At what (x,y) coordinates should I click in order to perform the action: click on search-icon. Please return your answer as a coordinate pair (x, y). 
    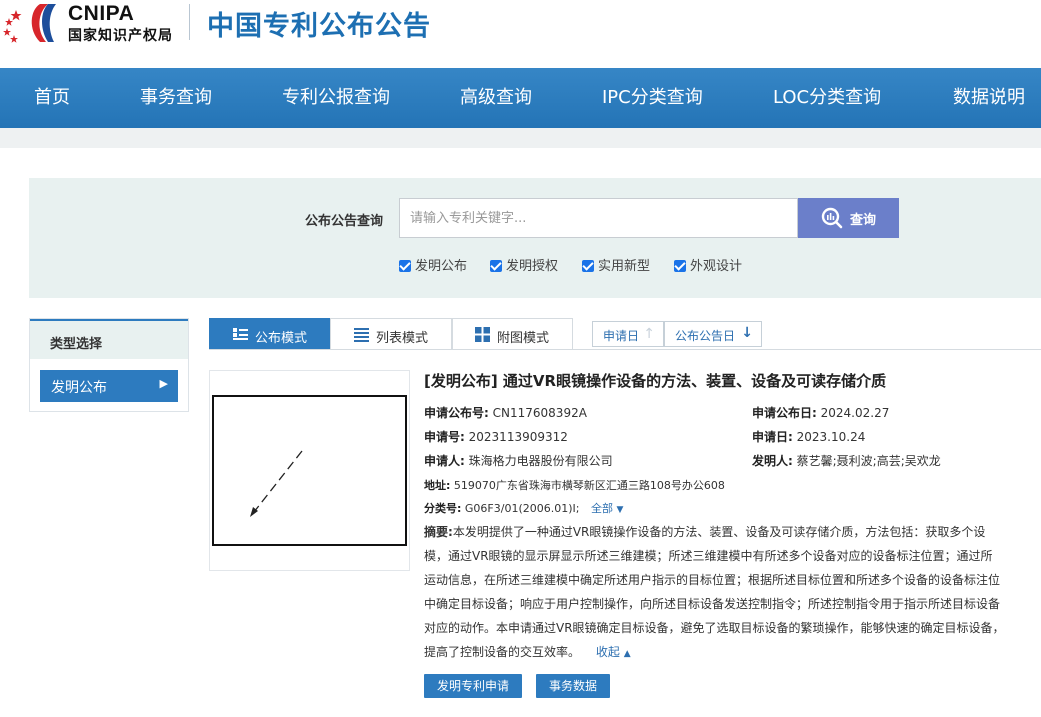
    Looking at the image, I should click on (832, 218).